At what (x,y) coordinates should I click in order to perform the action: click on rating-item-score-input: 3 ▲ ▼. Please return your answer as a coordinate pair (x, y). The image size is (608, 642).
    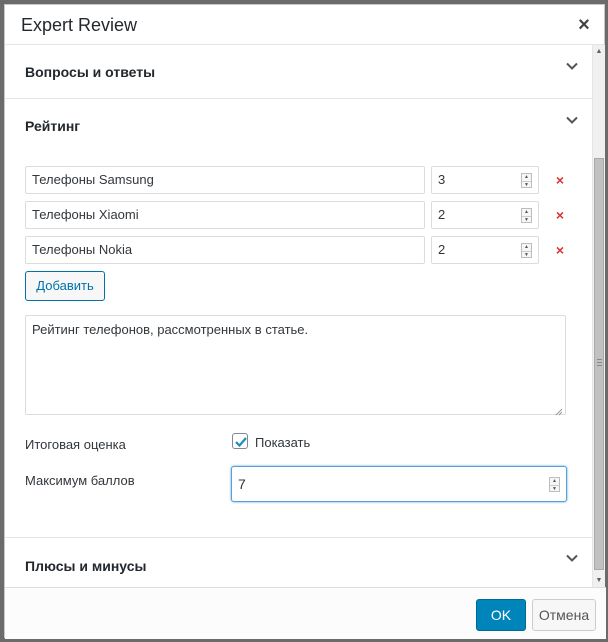
    Looking at the image, I should click on (485, 180).